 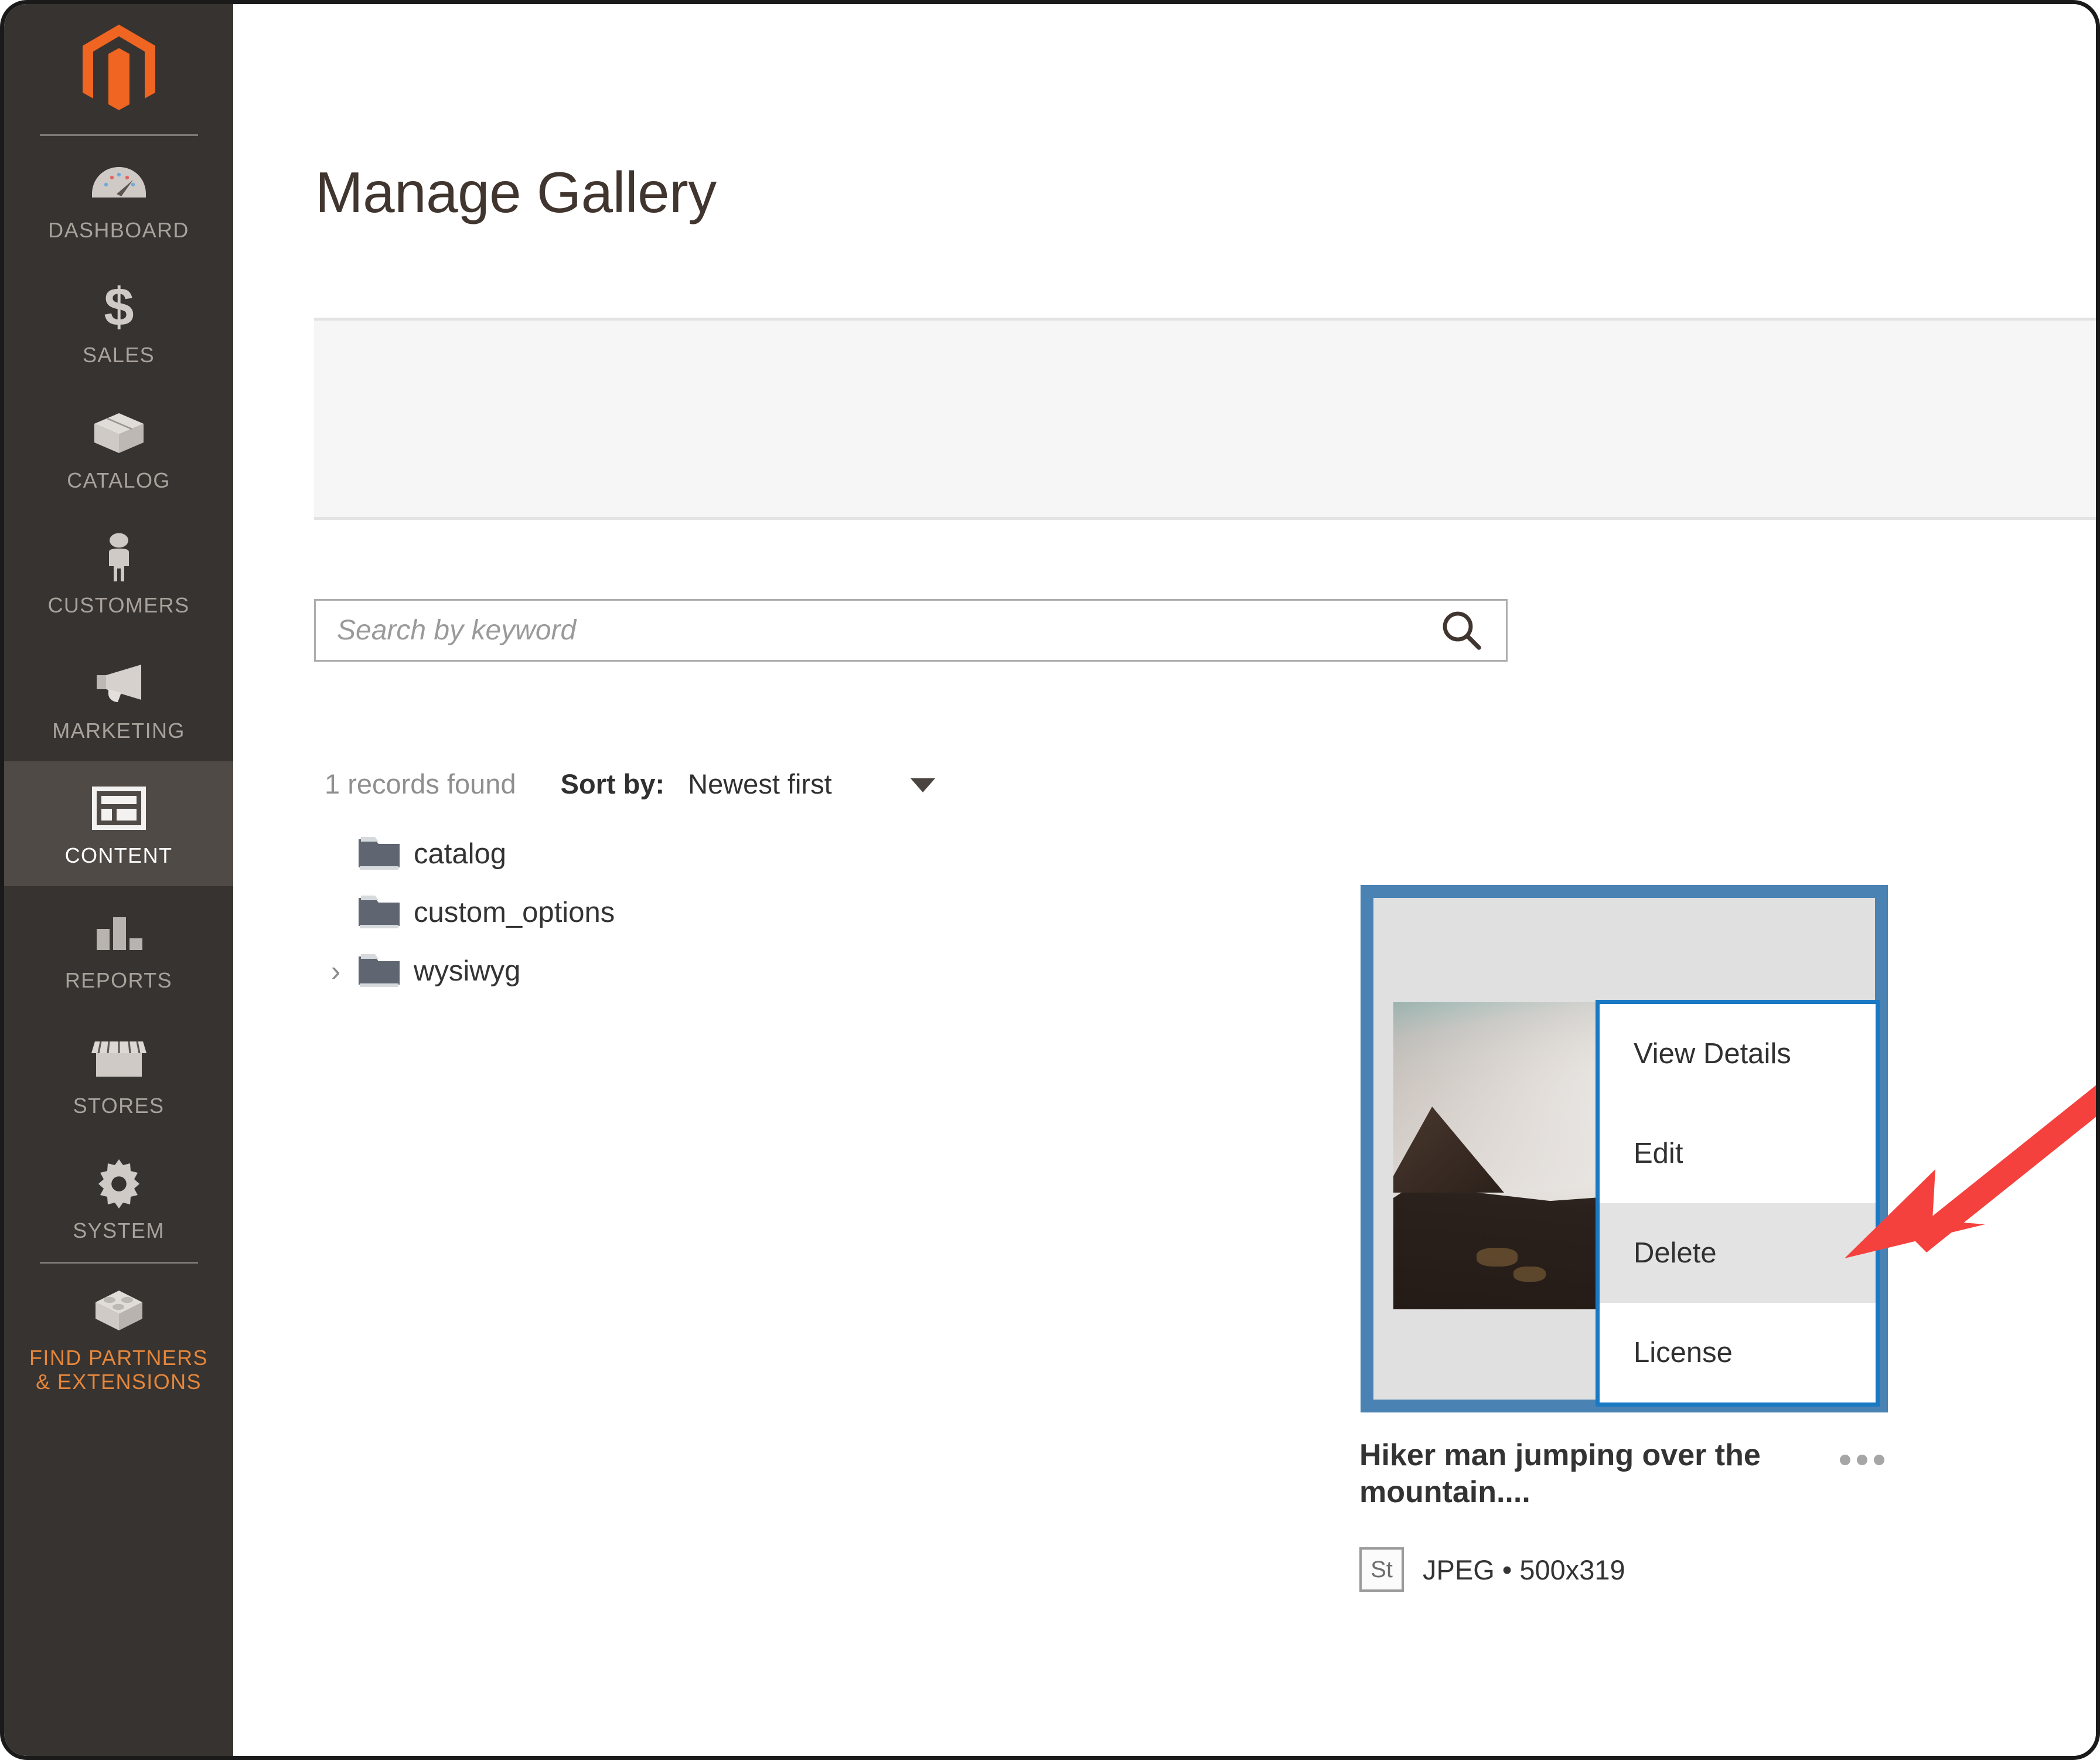 What do you see at coordinates (119, 1105) in the screenshot?
I see `sidebar-item-label: STORES` at bounding box center [119, 1105].